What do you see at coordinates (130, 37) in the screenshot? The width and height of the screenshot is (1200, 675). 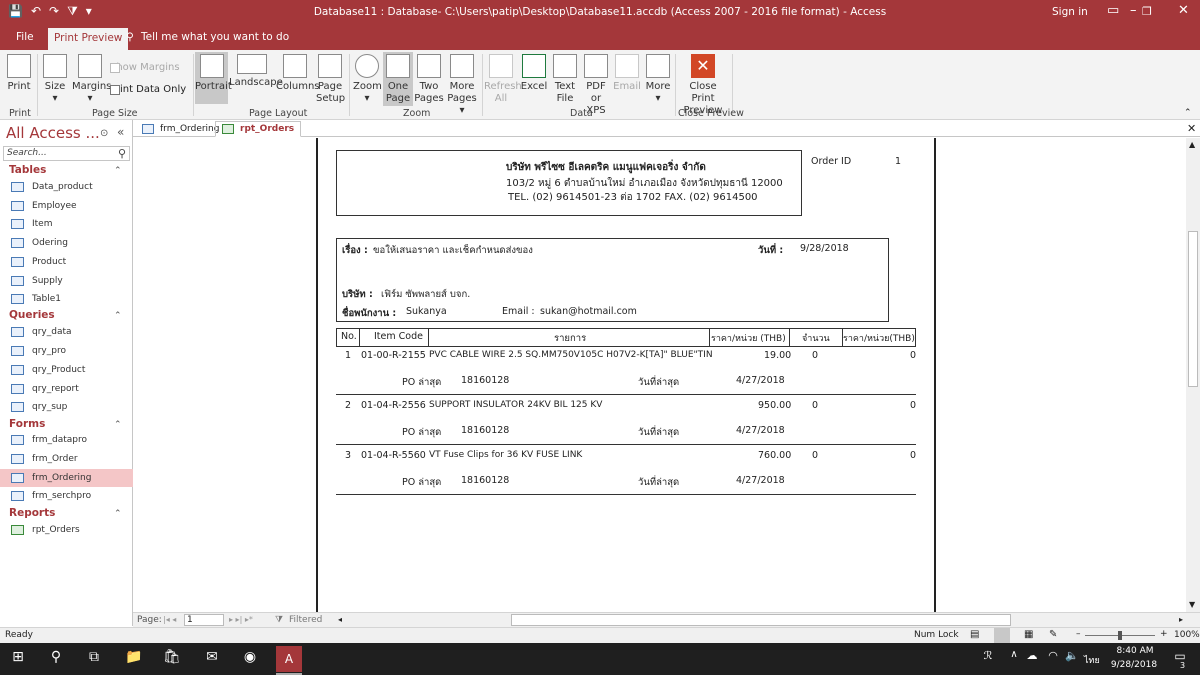 I see `tell-me-icon: ⚲` at bounding box center [130, 37].